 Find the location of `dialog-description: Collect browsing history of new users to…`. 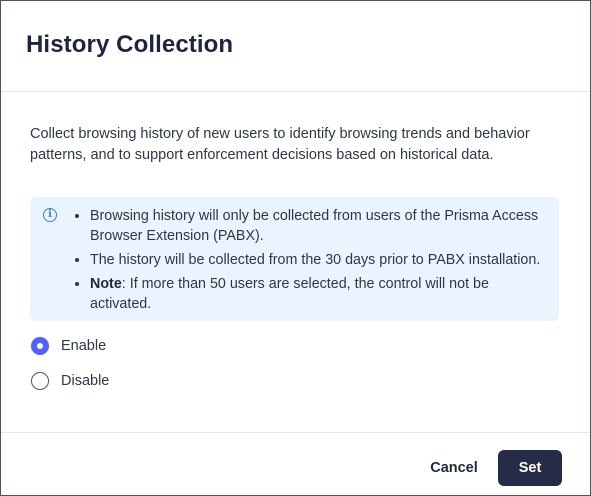

dialog-description: Collect browsing history of new users to… is located at coordinates (280, 144).